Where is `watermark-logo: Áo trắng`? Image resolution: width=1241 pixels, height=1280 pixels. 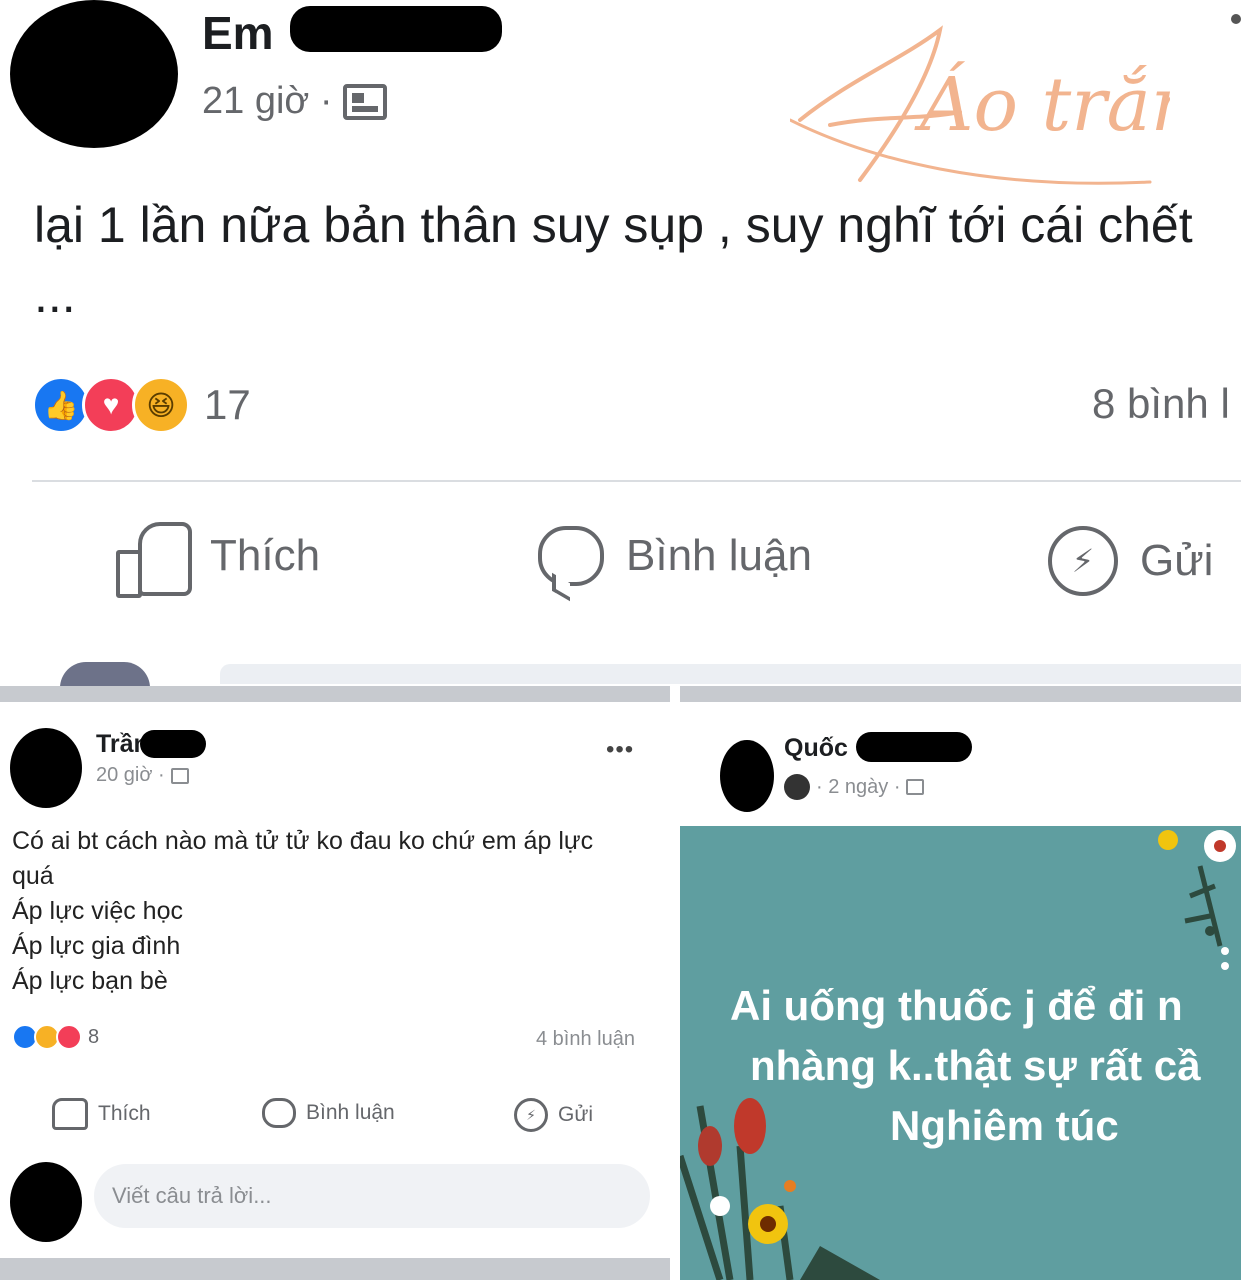 watermark-logo: Áo trắng is located at coordinates (980, 105).